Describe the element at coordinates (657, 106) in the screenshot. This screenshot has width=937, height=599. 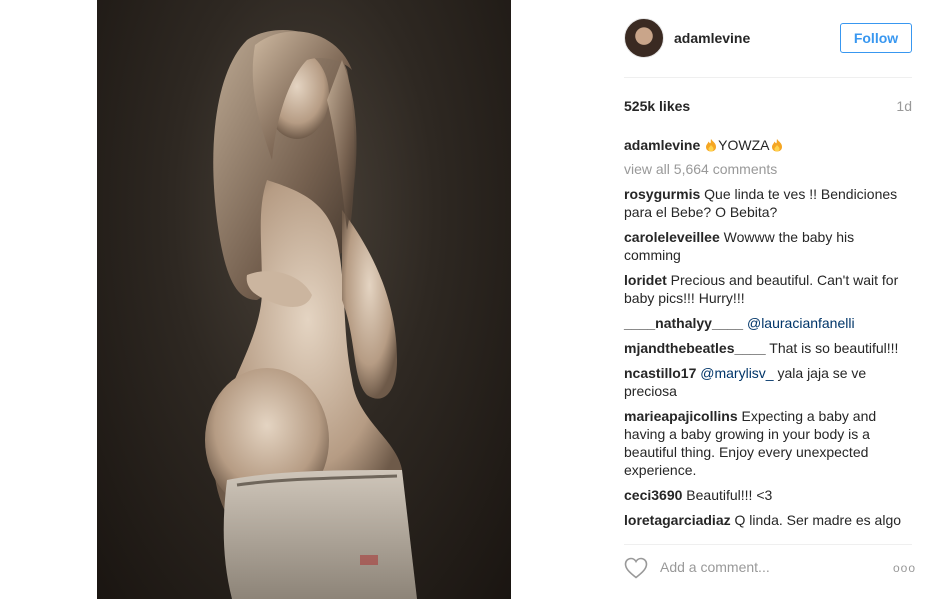
I see `likes-count: 525k likes` at that location.